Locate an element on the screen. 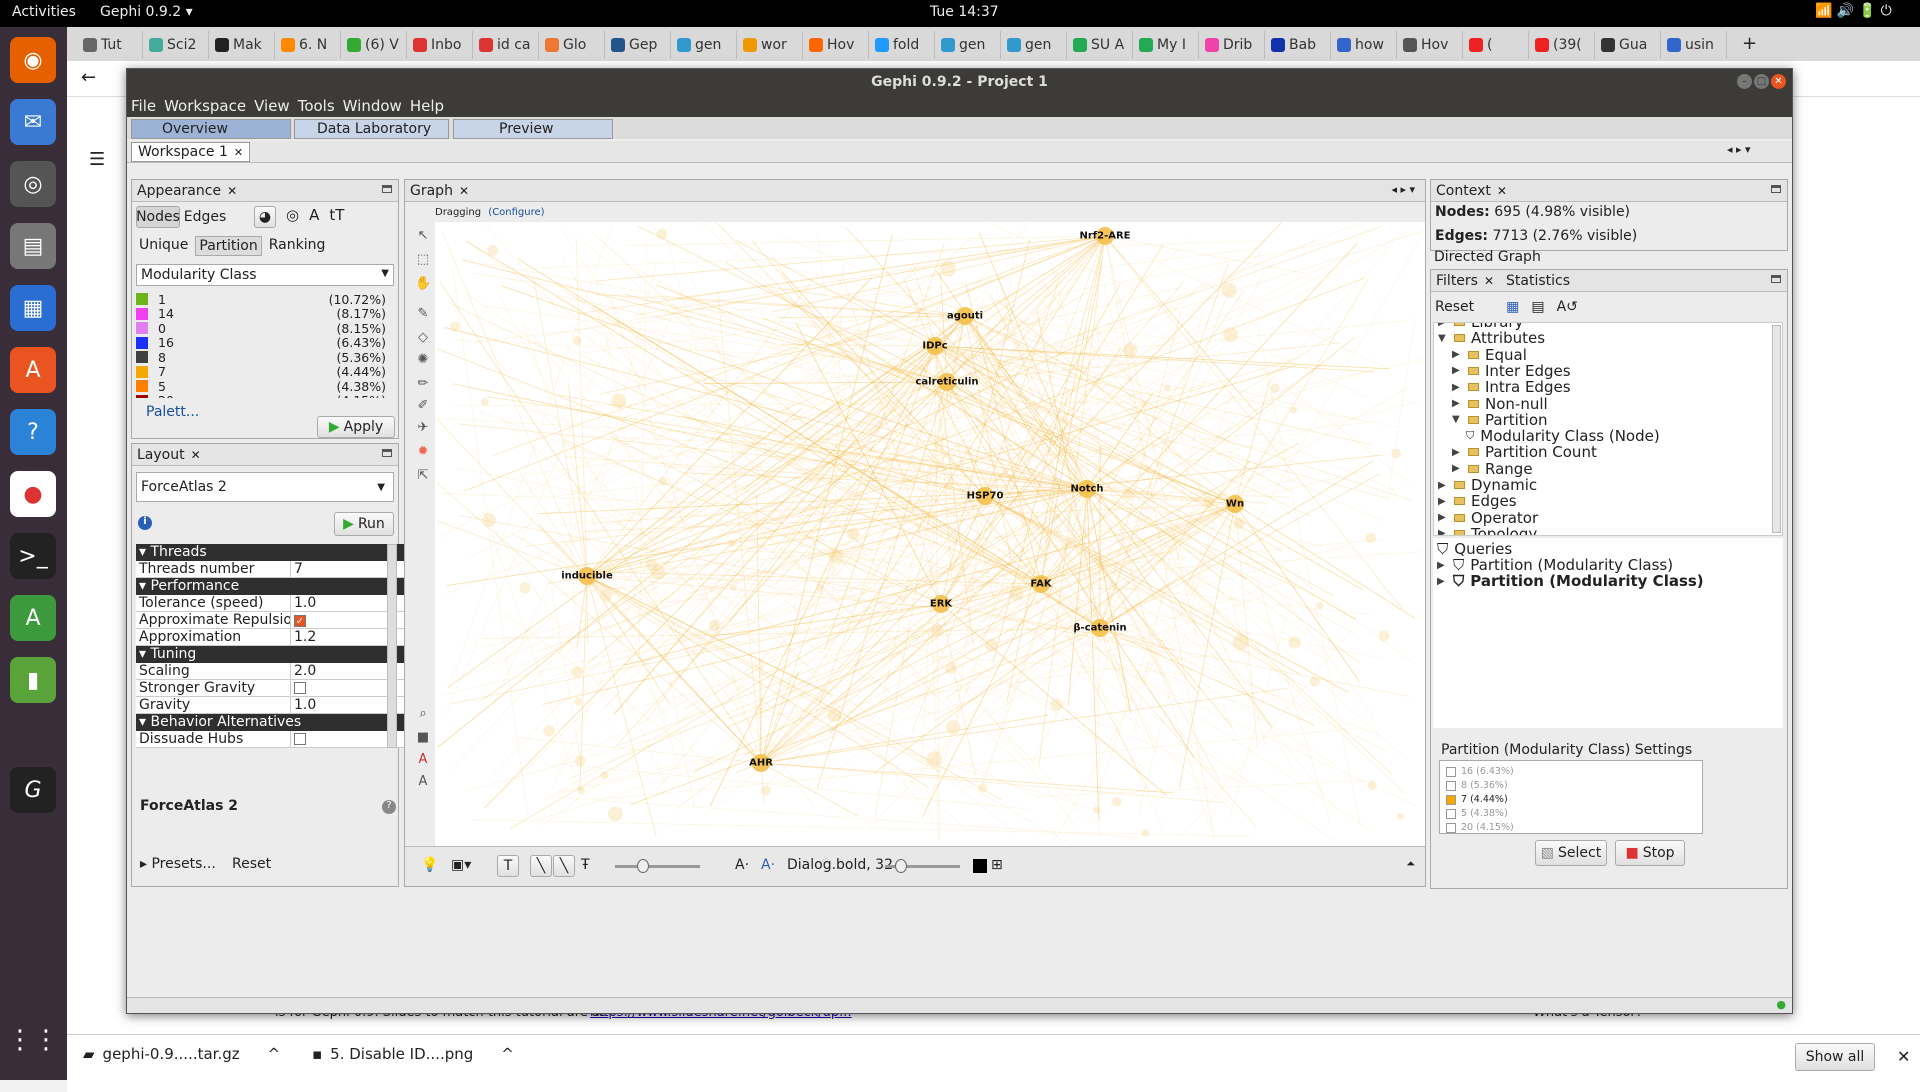 Image resolution: width=1920 pixels, height=1092 pixels. property-value-field: 2.0 is located at coordinates (303, 671).